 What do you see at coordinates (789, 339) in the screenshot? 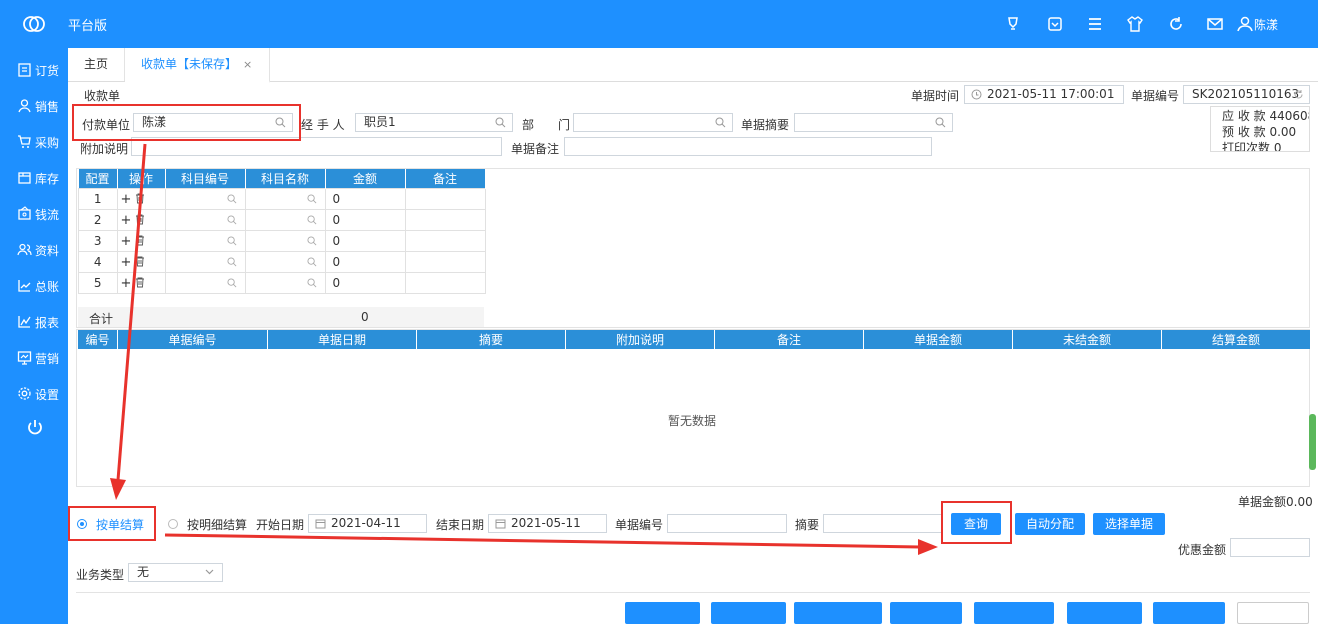
I see `col-remark: 备注` at bounding box center [789, 339].